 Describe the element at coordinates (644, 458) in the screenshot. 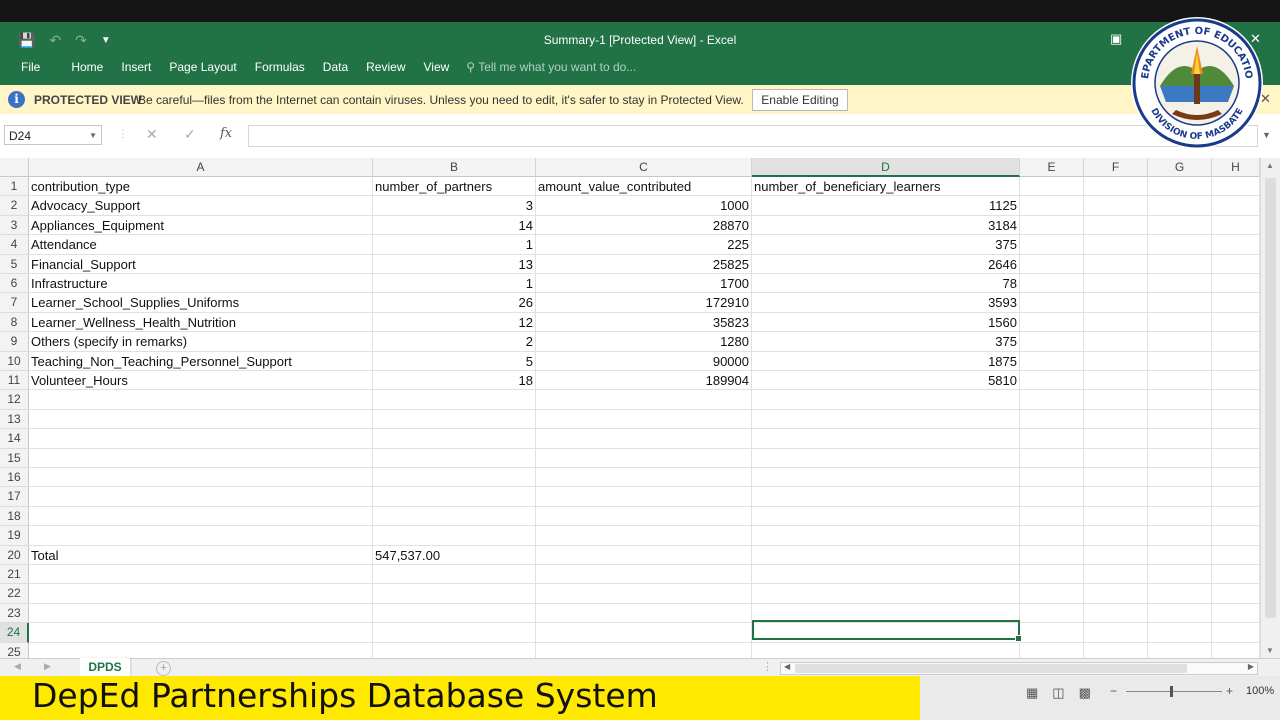

I see `cell-c15` at that location.